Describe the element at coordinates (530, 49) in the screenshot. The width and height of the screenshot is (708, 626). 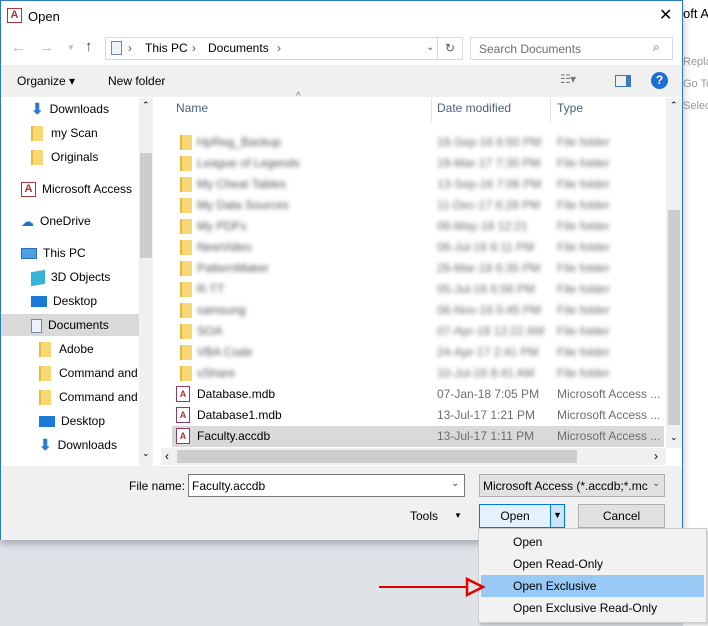
I see `search-placeholder: Search Documents` at that location.